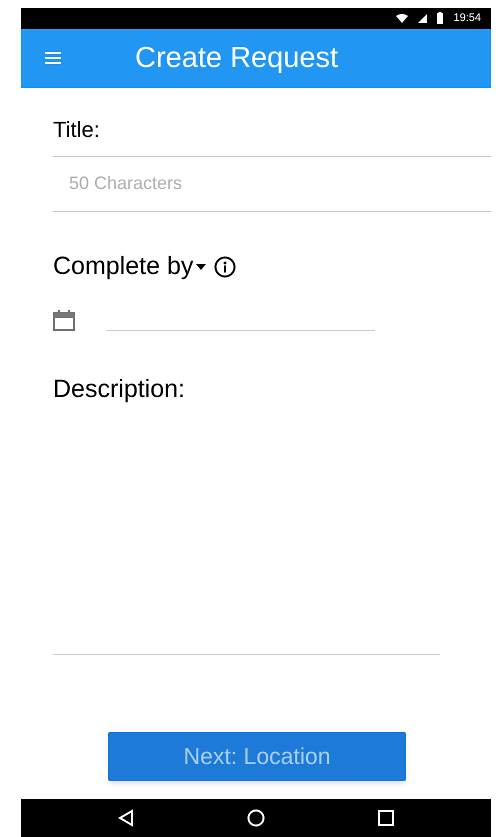 The width and height of the screenshot is (500, 837). What do you see at coordinates (255, 817) in the screenshot?
I see `home-icon` at bounding box center [255, 817].